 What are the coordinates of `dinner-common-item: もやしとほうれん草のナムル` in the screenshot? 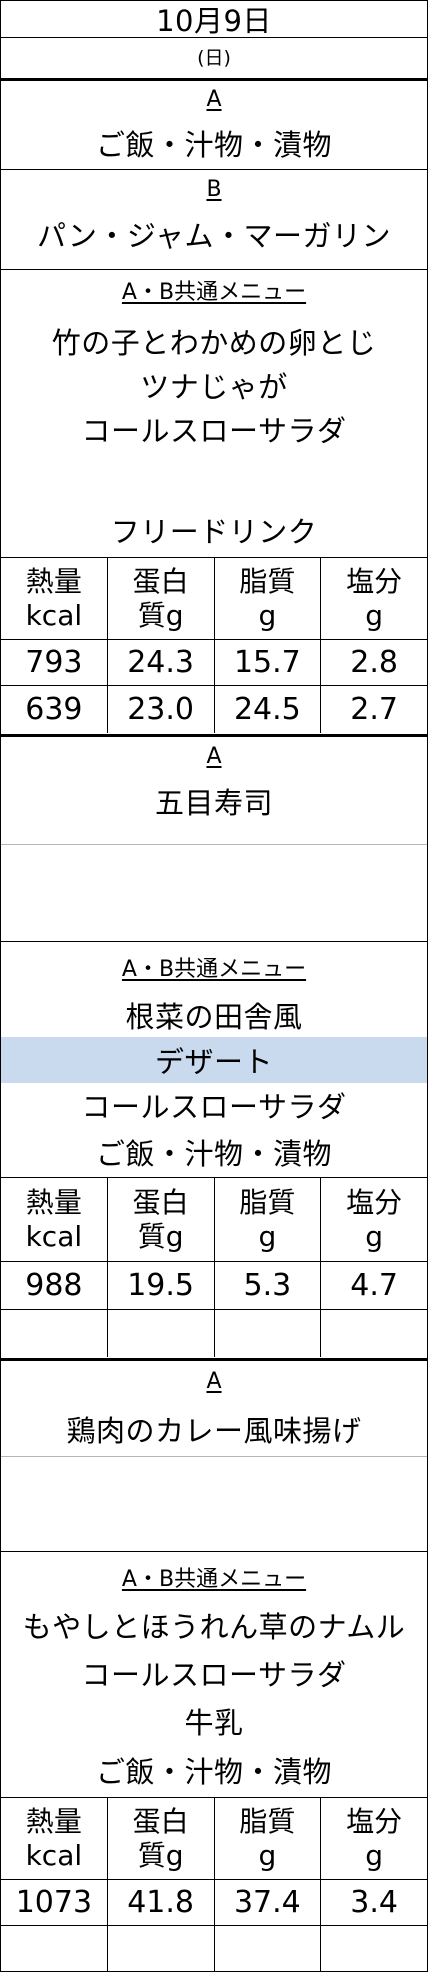 It's located at (214, 1627).